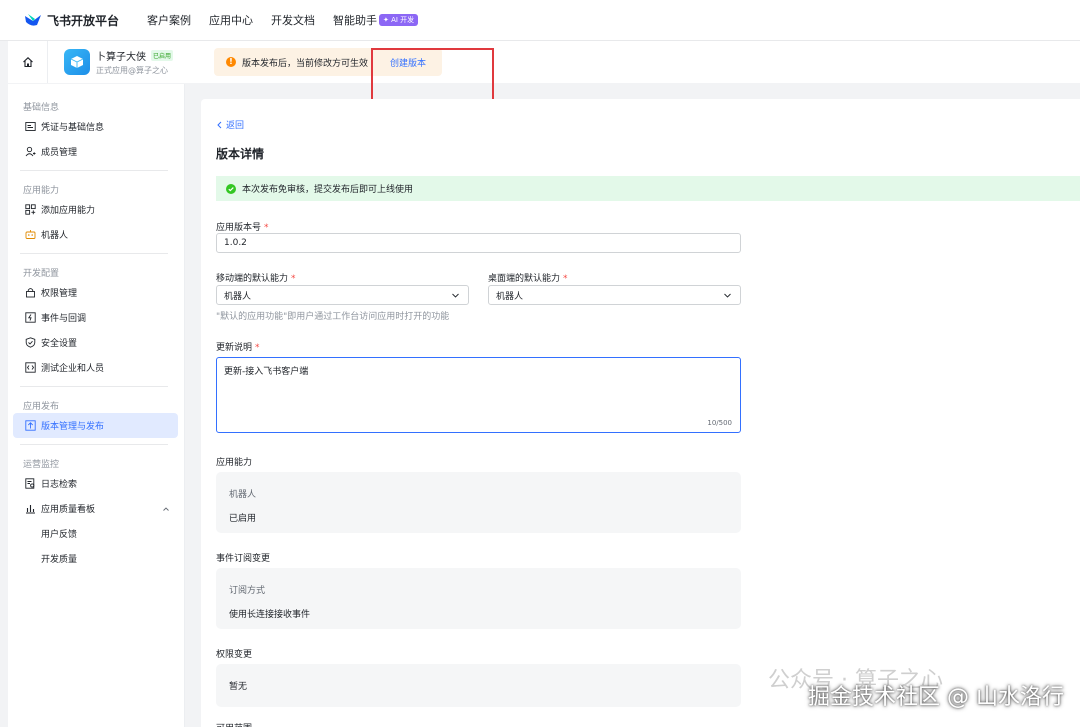 The width and height of the screenshot is (1080, 727). I want to click on cube-icon, so click(77, 62).